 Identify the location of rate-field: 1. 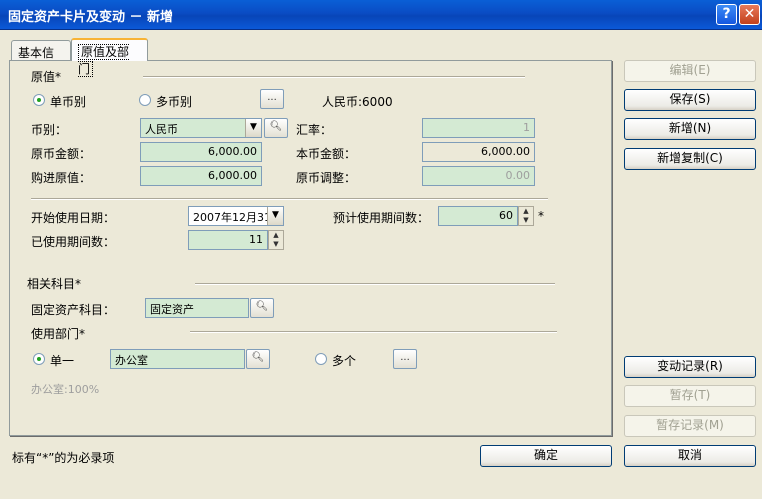
(478, 128).